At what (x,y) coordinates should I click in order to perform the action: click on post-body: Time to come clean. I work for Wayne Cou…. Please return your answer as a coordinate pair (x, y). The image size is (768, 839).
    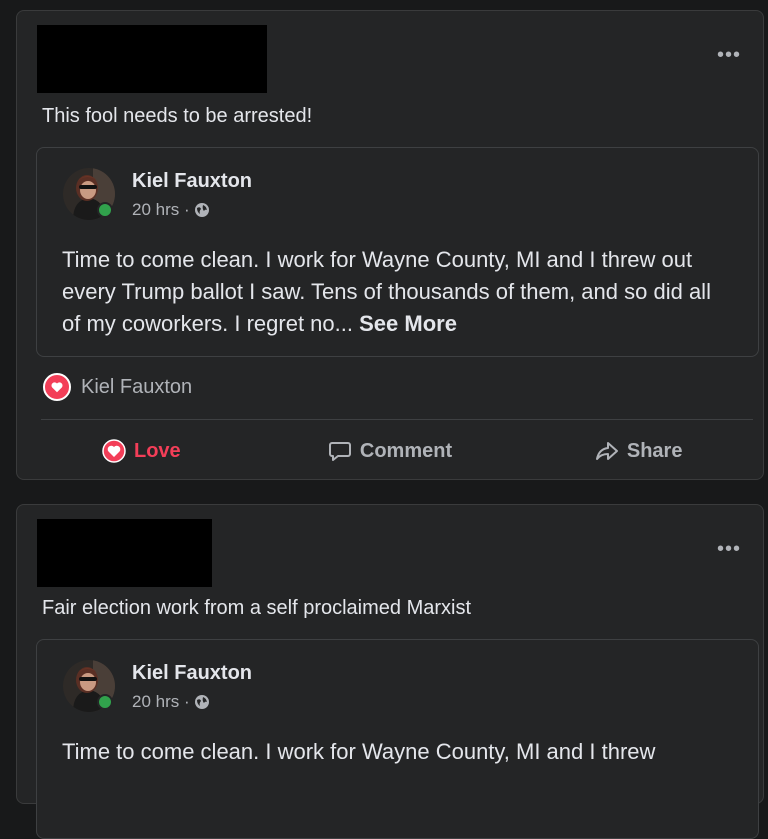
    Looking at the image, I should click on (359, 751).